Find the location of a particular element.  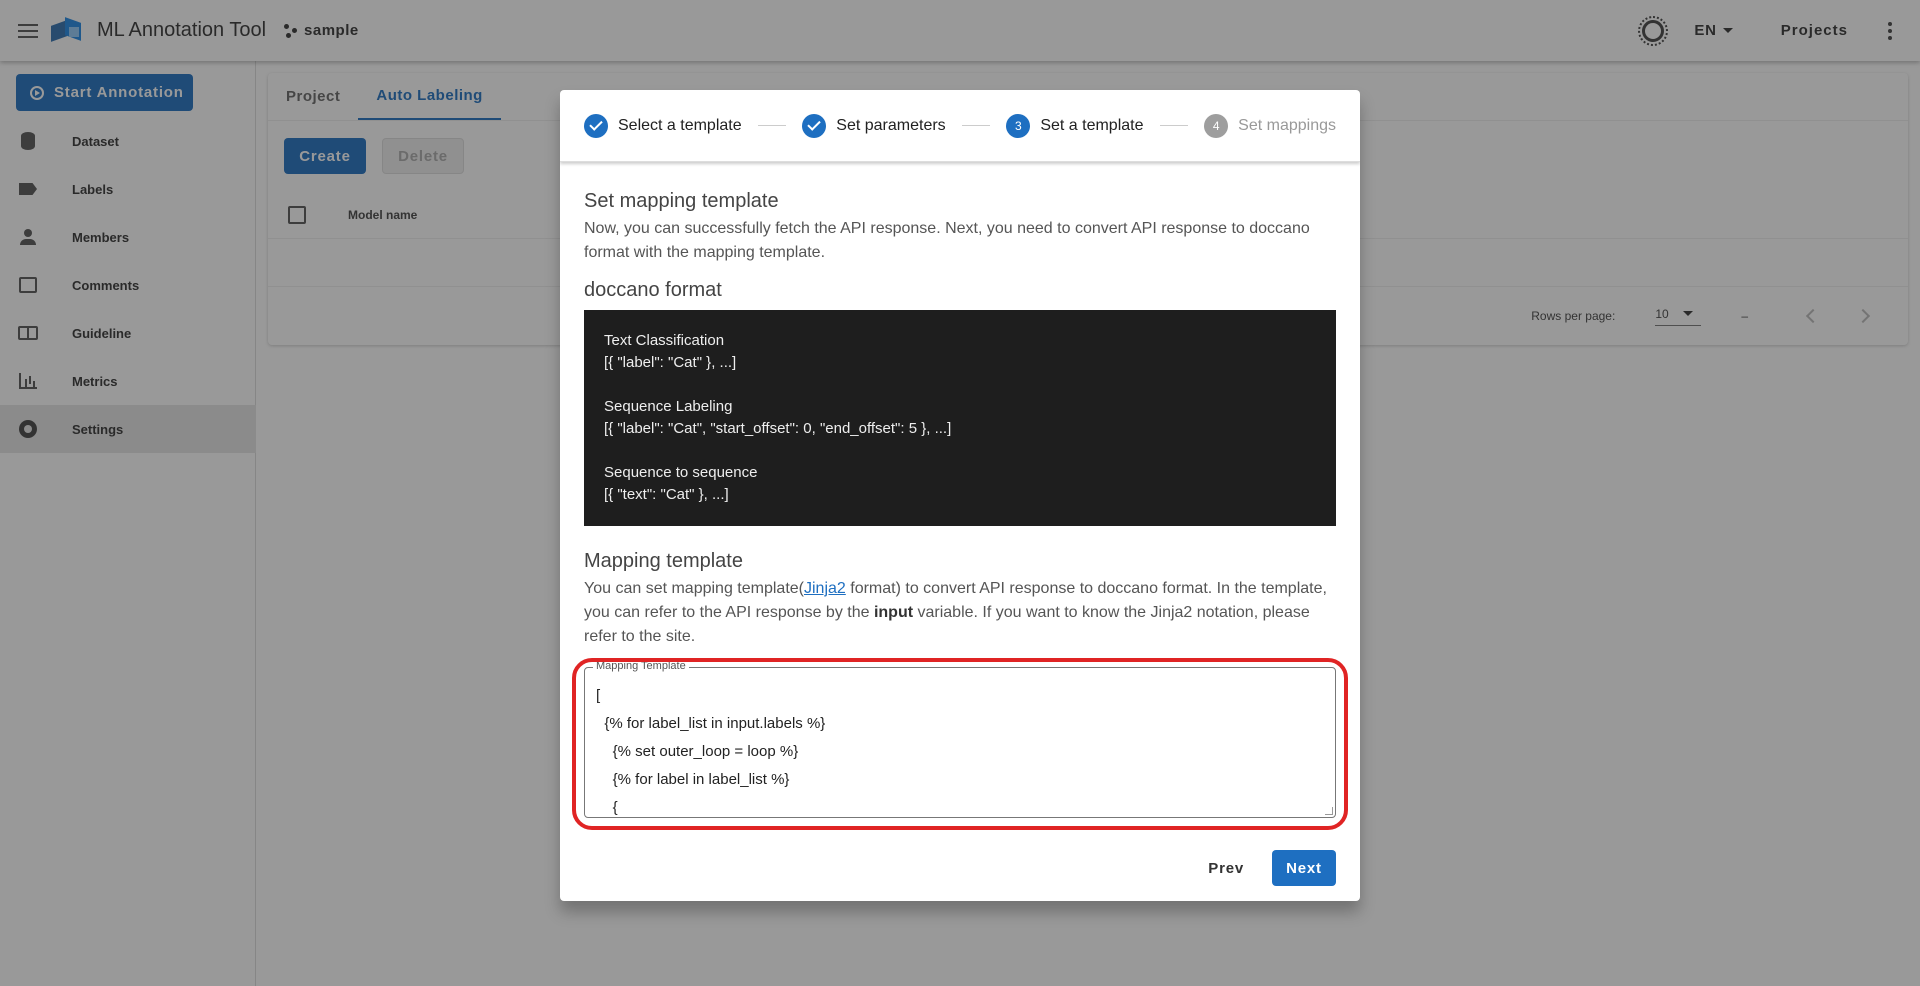

mapping-title: Mapping template is located at coordinates (663, 561).